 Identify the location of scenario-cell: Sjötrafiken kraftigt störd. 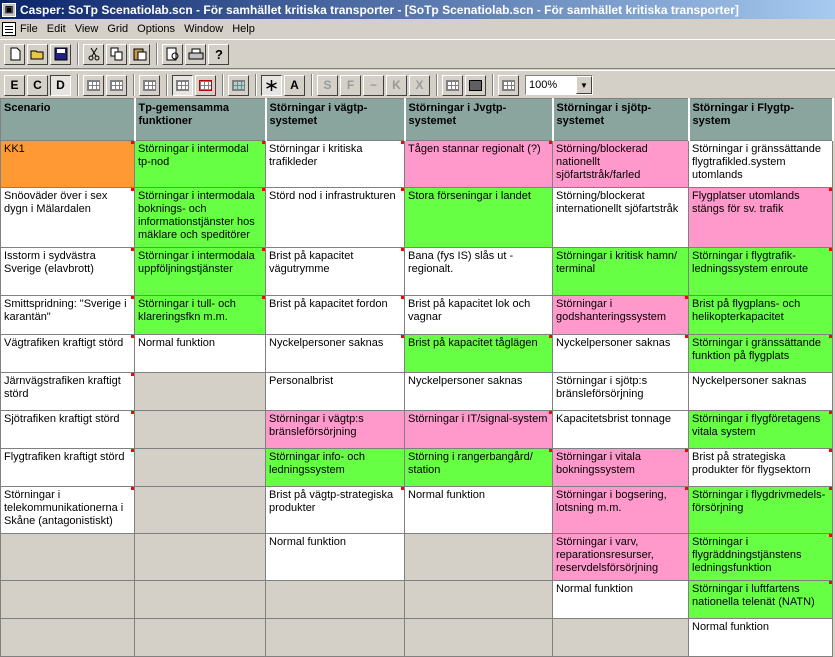
(67, 429).